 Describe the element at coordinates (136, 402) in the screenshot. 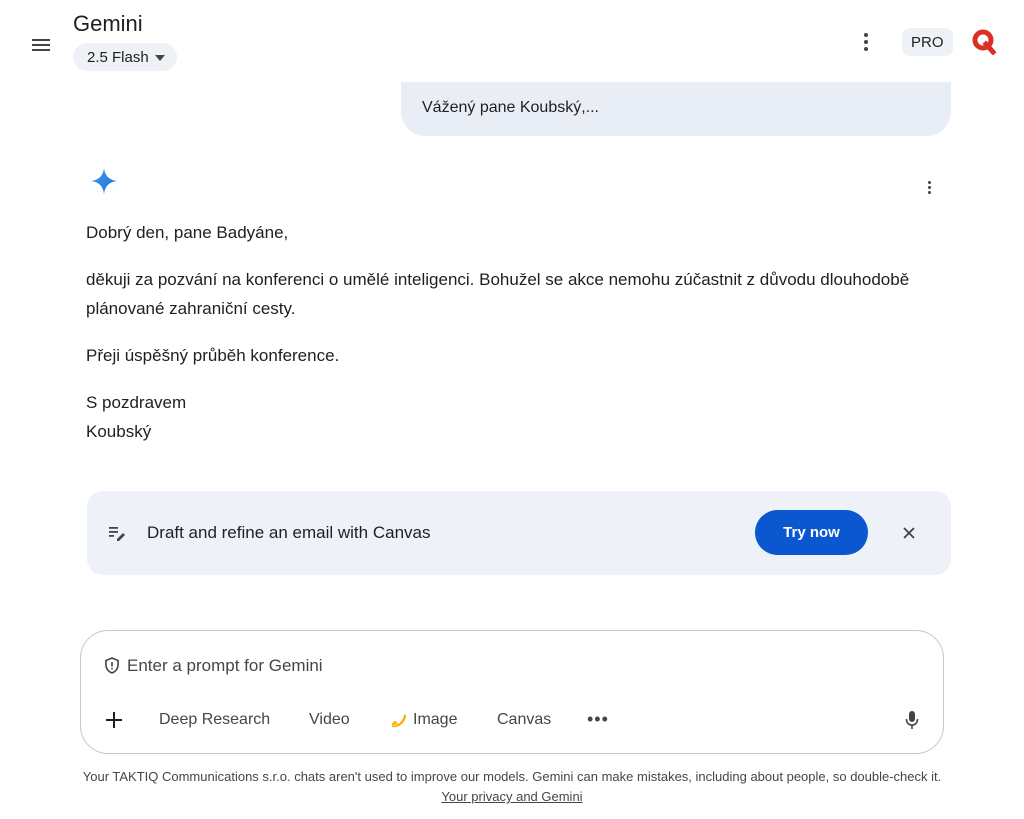

I see `response-closing: S pozdravem` at that location.